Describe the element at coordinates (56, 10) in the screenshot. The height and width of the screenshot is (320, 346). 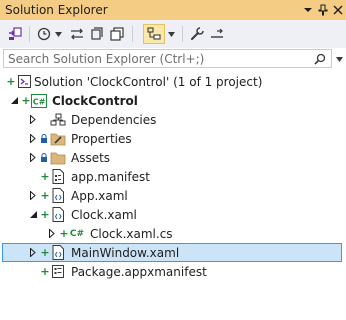
I see `window-title: Solution Explorer` at that location.